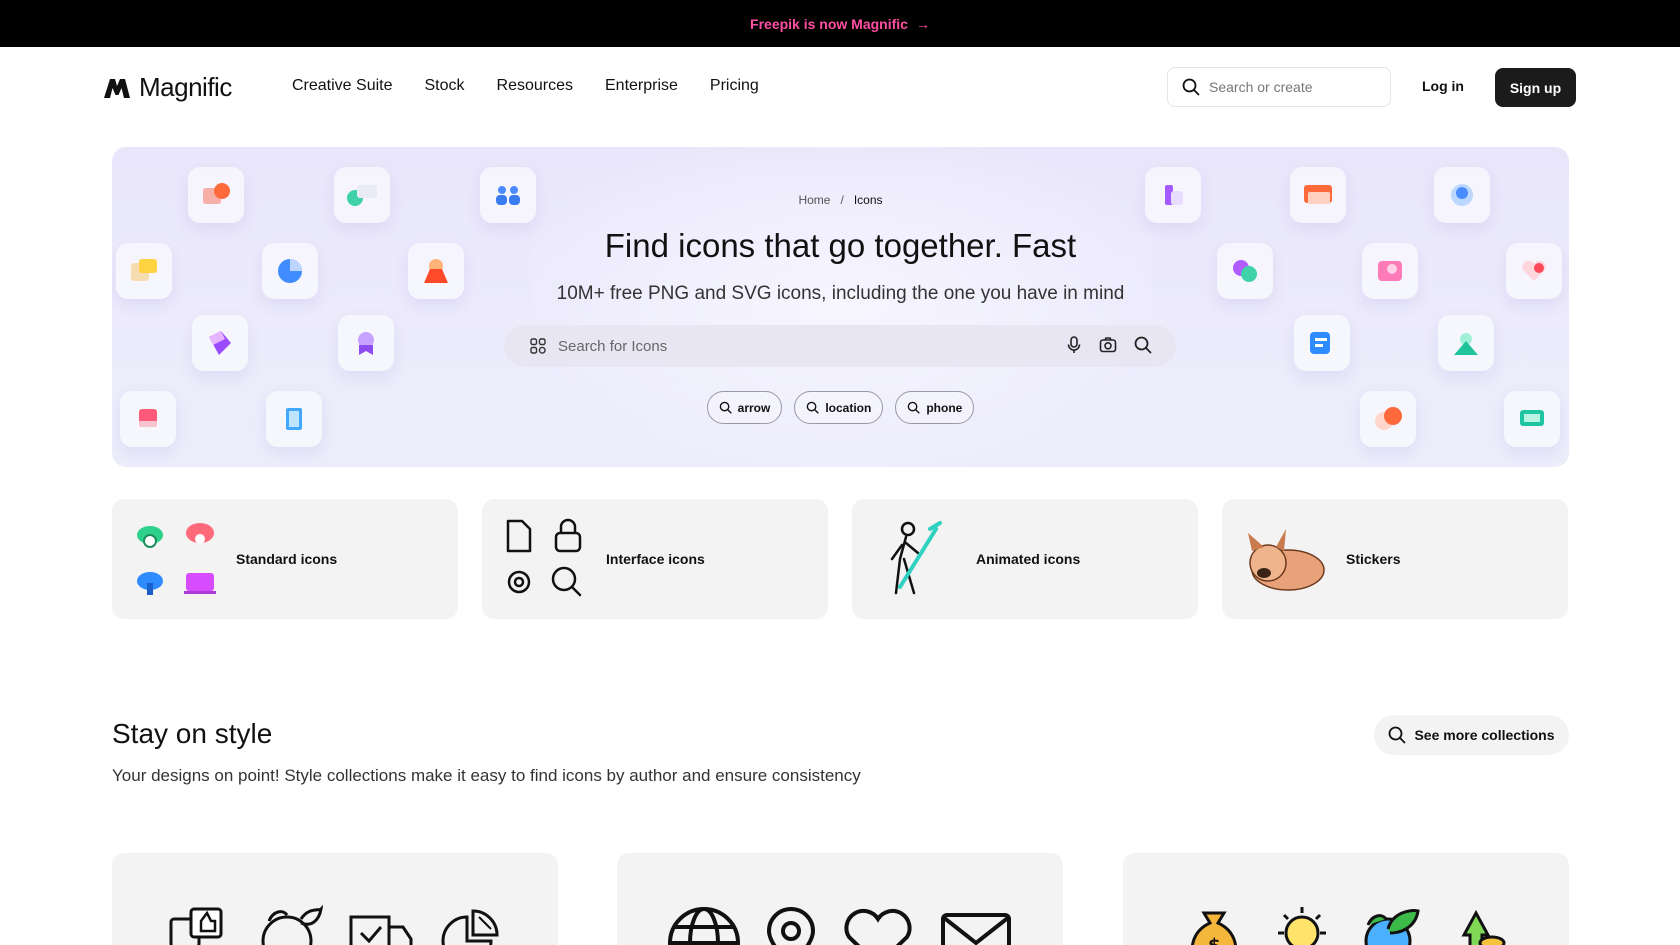 The height and width of the screenshot is (945, 1680). Describe the element at coordinates (1346, 899) in the screenshot. I see `collection-card: $` at that location.